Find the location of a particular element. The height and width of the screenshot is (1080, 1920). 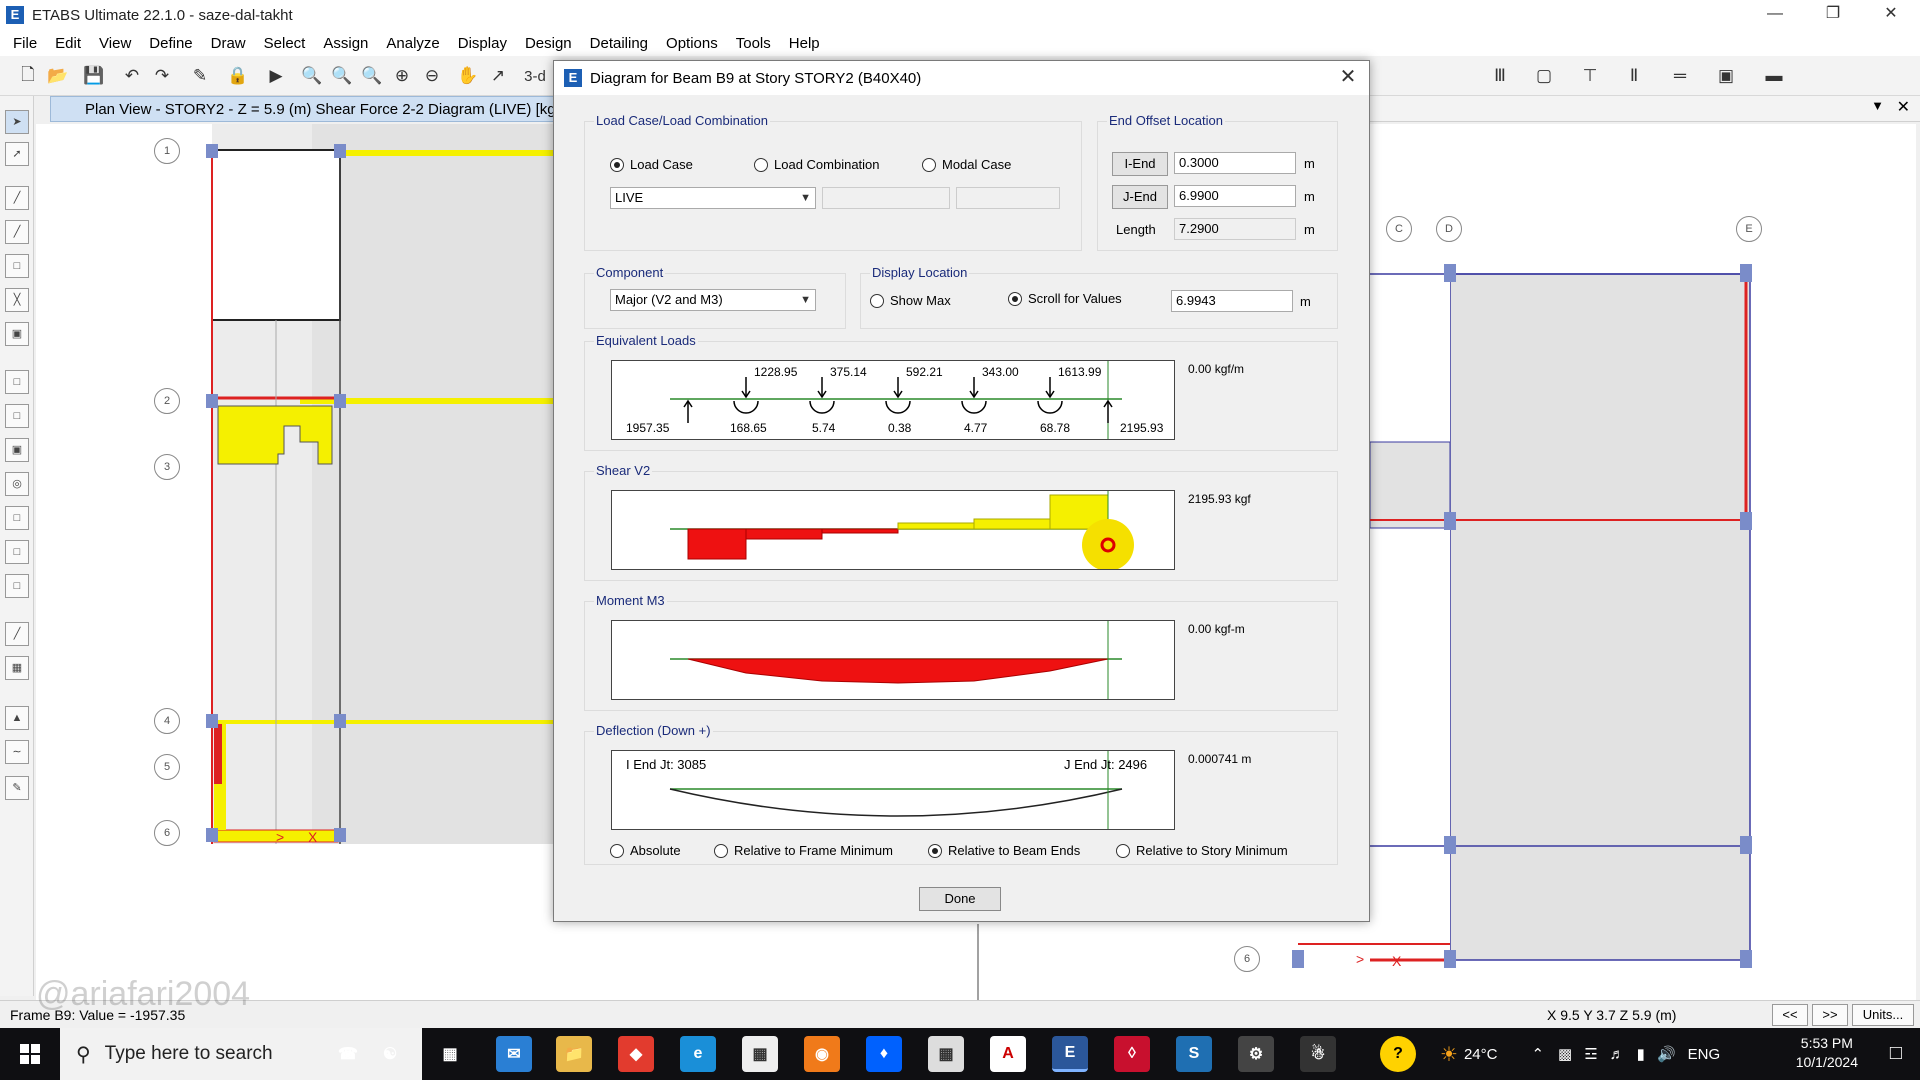

component-select: Major (V2 and M3) ▼ is located at coordinates (713, 300).